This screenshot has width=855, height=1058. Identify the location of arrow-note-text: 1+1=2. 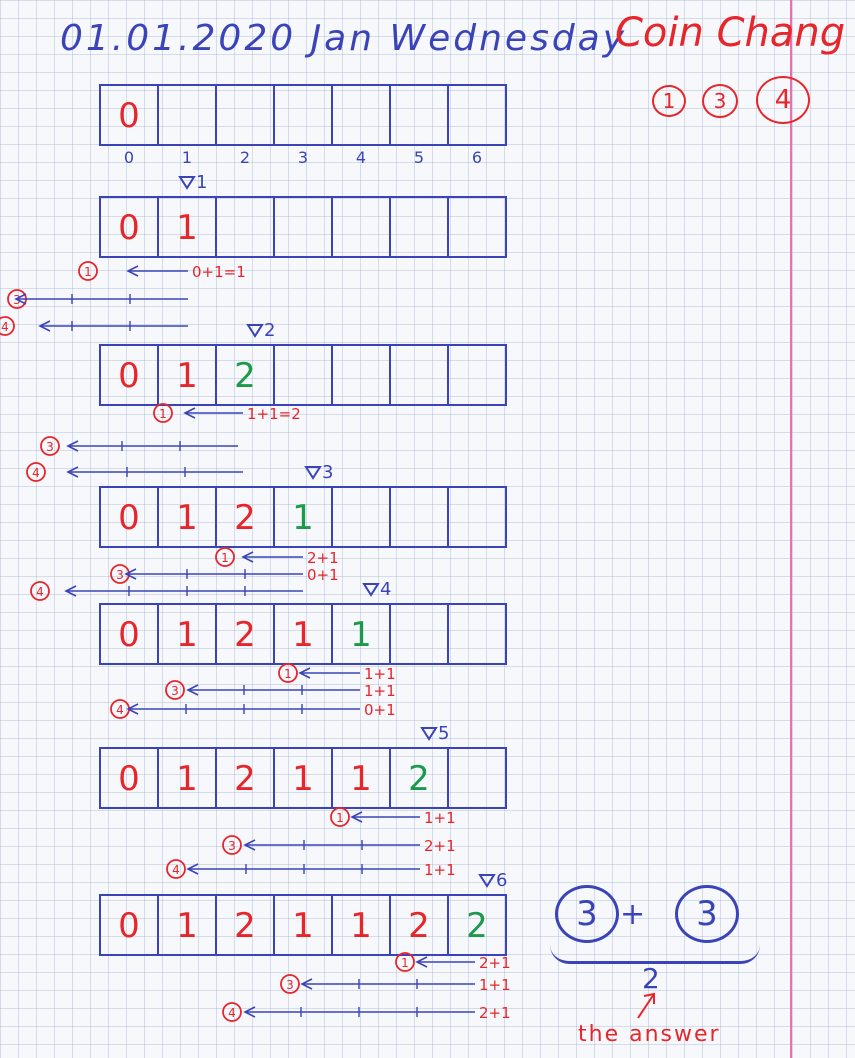
(274, 414).